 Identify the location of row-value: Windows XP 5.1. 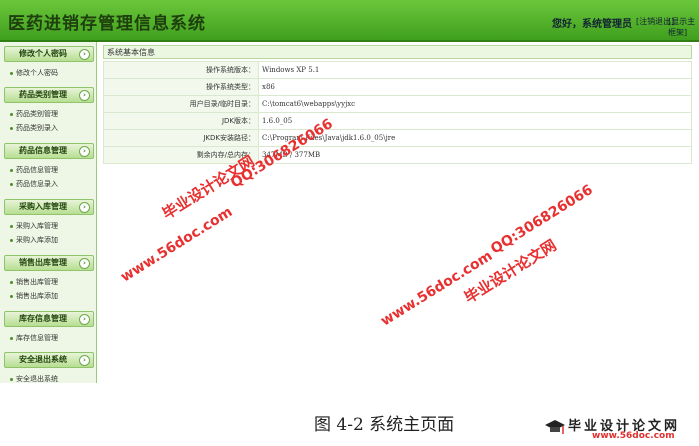
(475, 70).